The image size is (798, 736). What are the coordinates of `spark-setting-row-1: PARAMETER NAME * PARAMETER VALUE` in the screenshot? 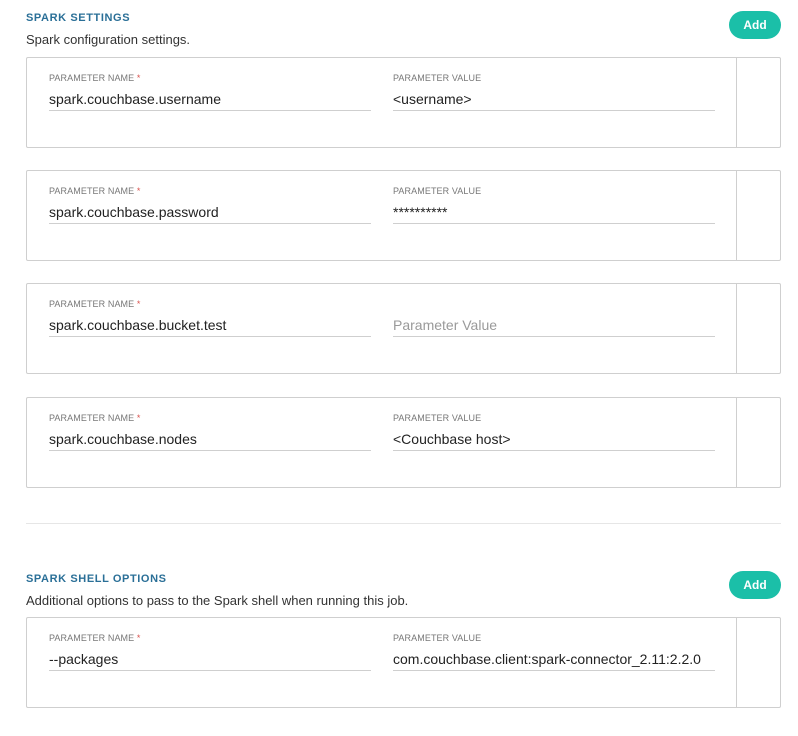 It's located at (403, 102).